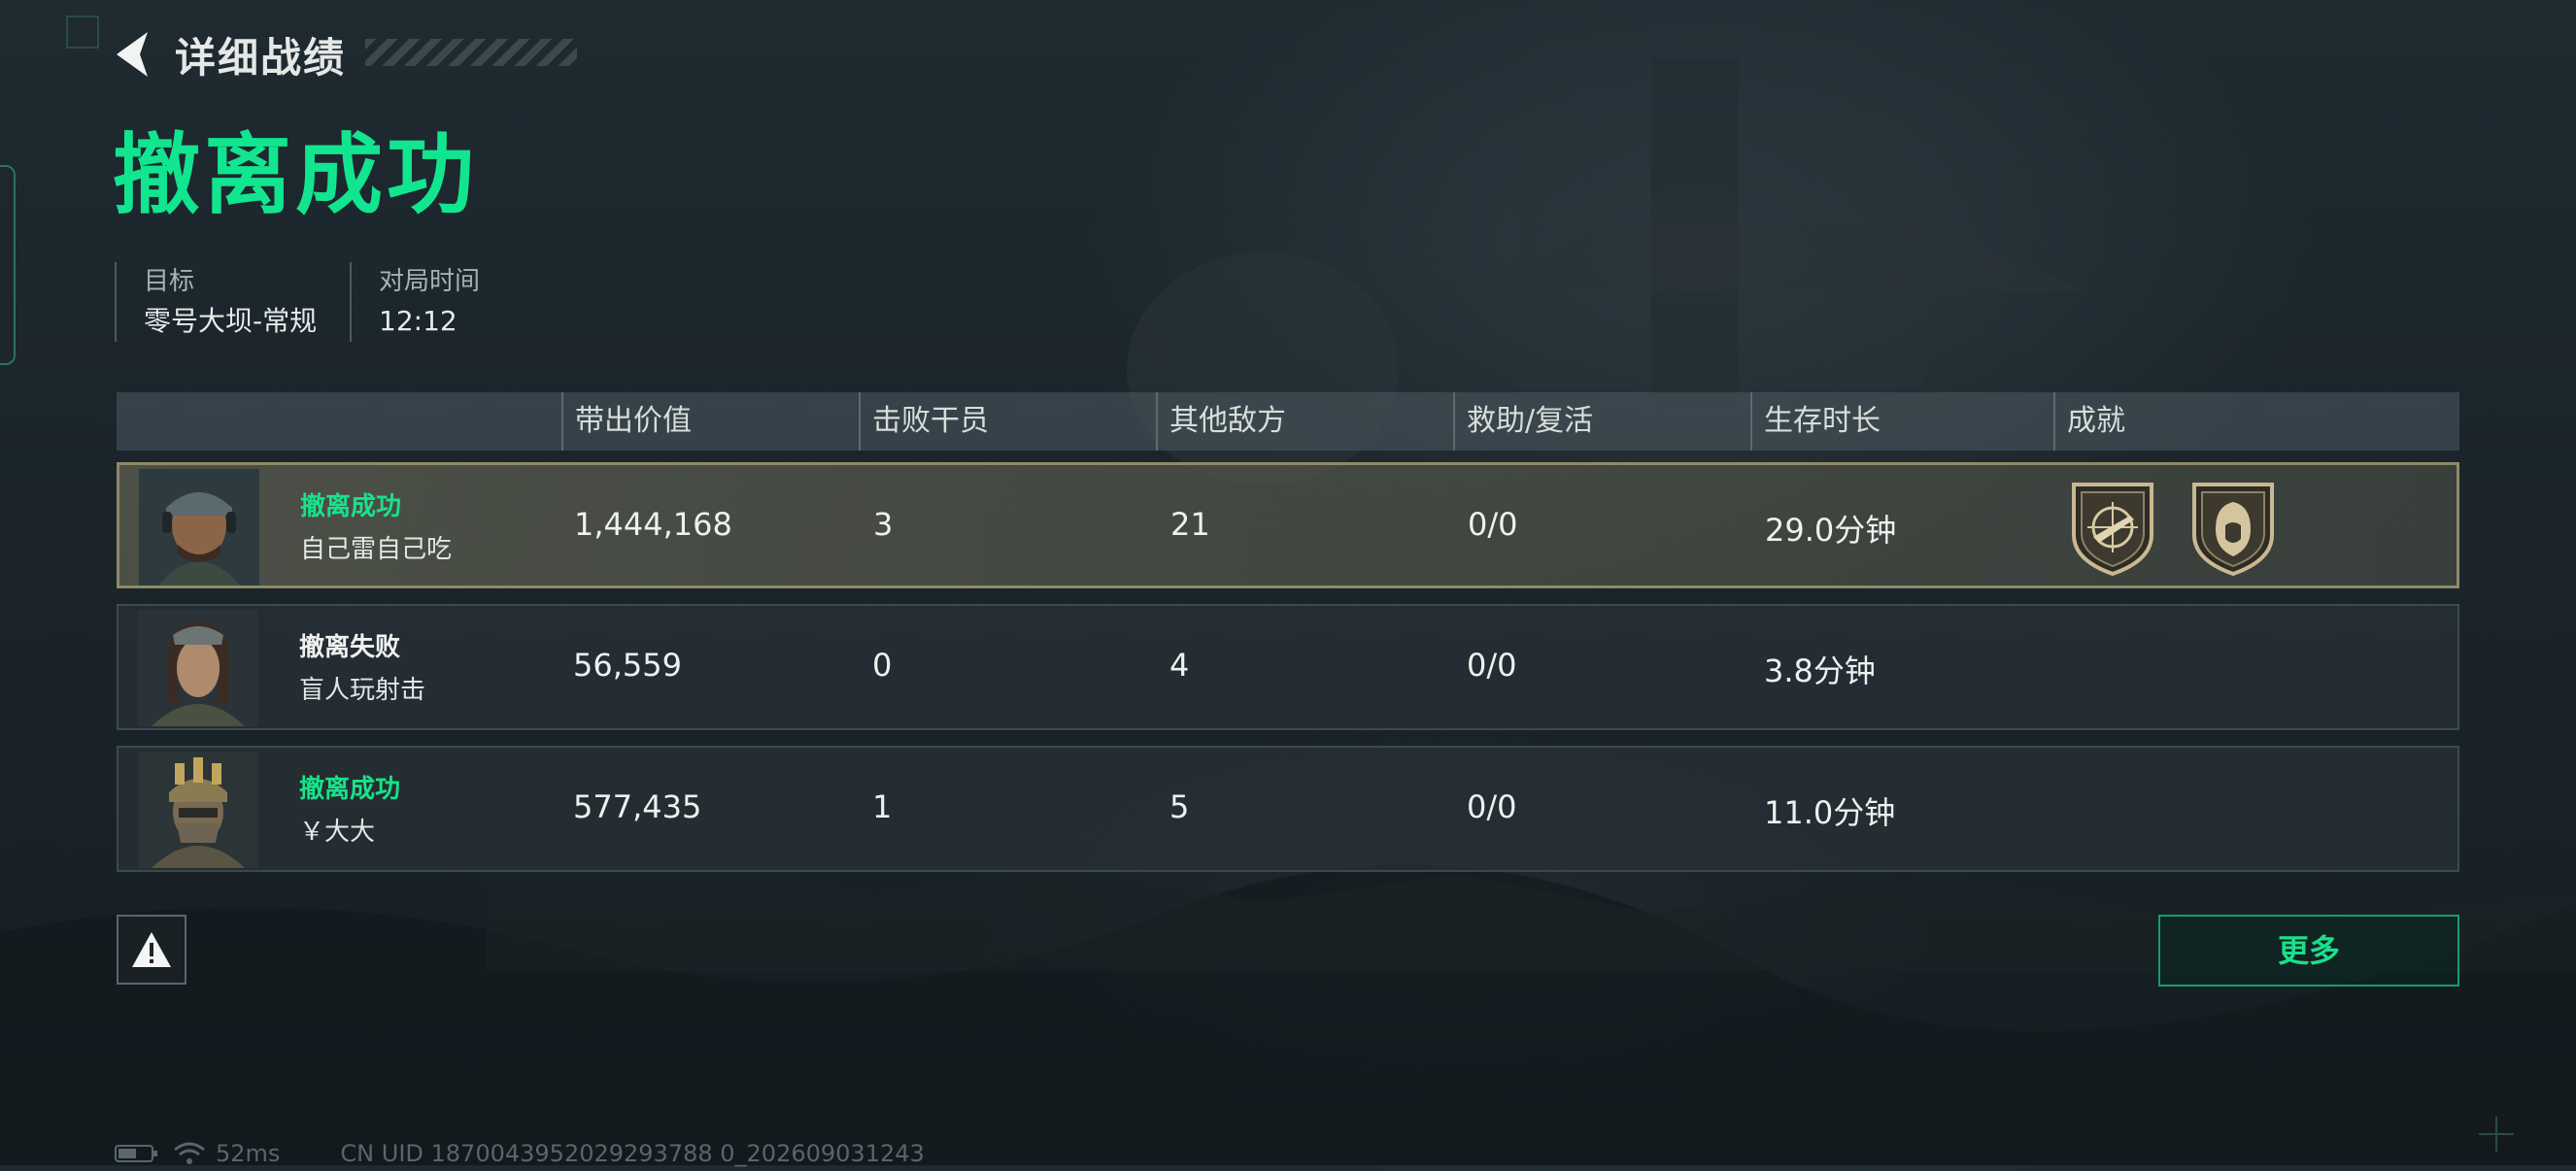 Image resolution: width=2576 pixels, height=1171 pixels. What do you see at coordinates (1179, 665) in the screenshot?
I see `other-enemies: 4` at bounding box center [1179, 665].